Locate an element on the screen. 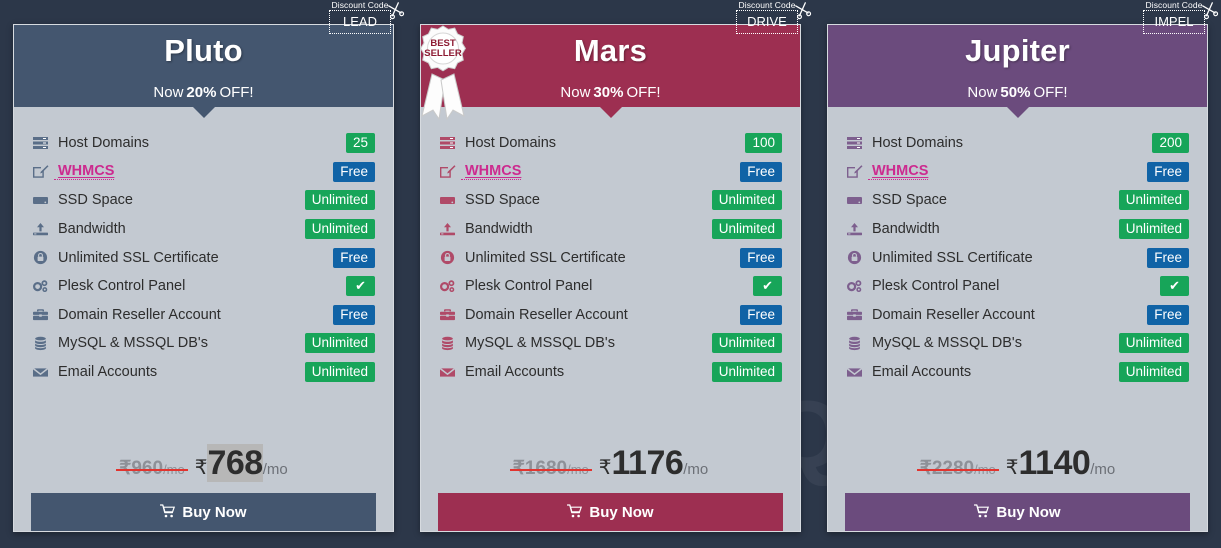 This screenshot has height=548, width=1221. feature-label: SSD Space is located at coordinates (502, 200).